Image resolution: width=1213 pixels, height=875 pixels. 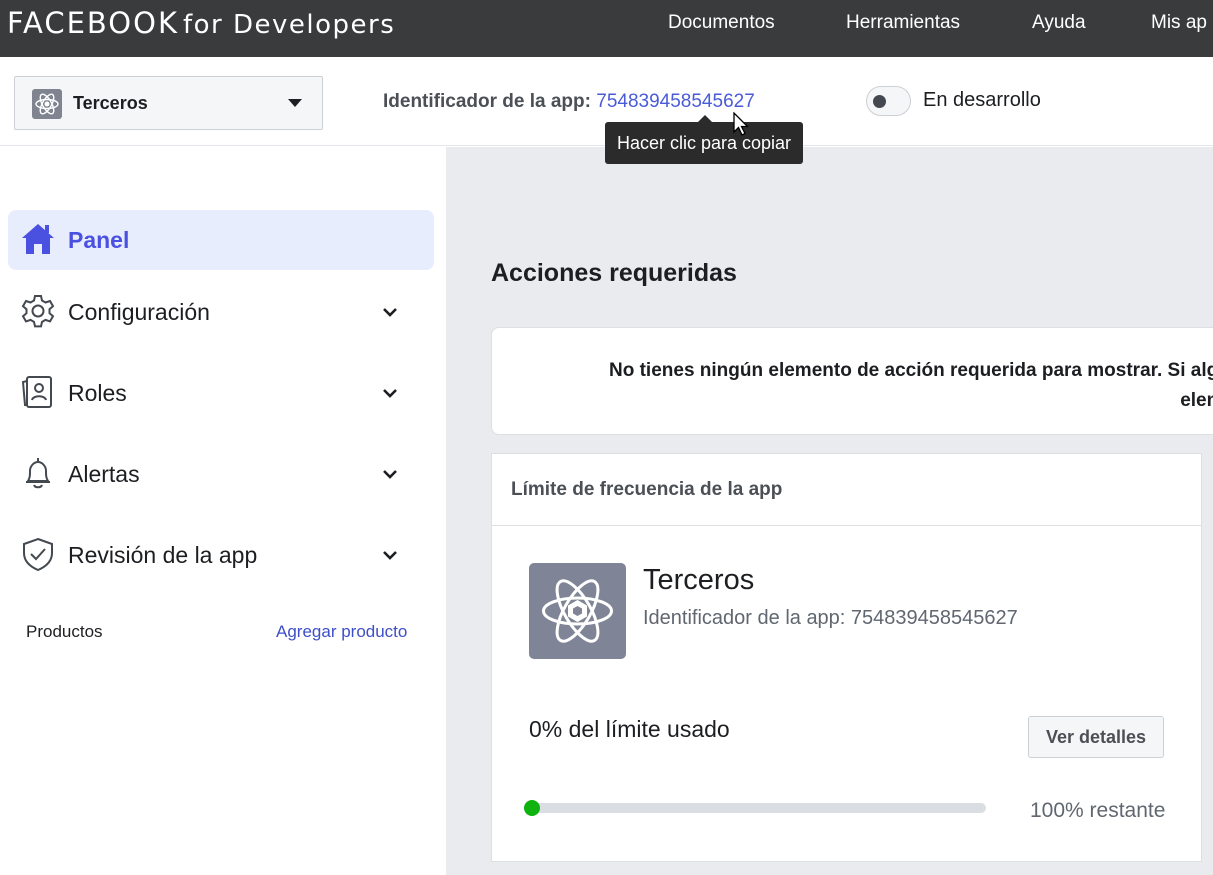 I want to click on brand-facebook: FACEBOOK, so click(x=93, y=23).